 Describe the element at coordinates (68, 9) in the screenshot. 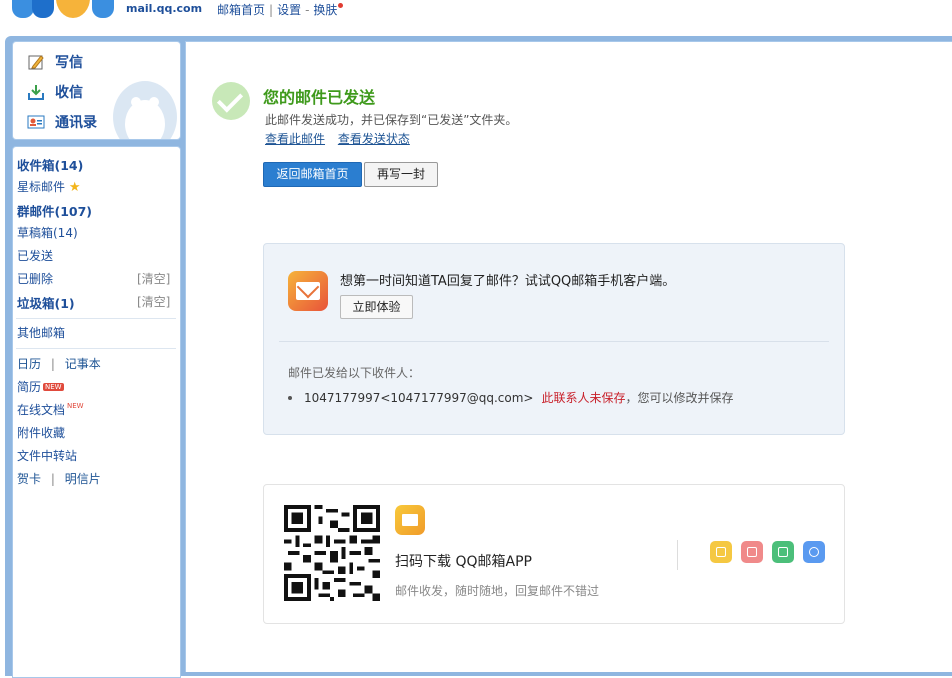

I see `qq-mail-logo` at that location.